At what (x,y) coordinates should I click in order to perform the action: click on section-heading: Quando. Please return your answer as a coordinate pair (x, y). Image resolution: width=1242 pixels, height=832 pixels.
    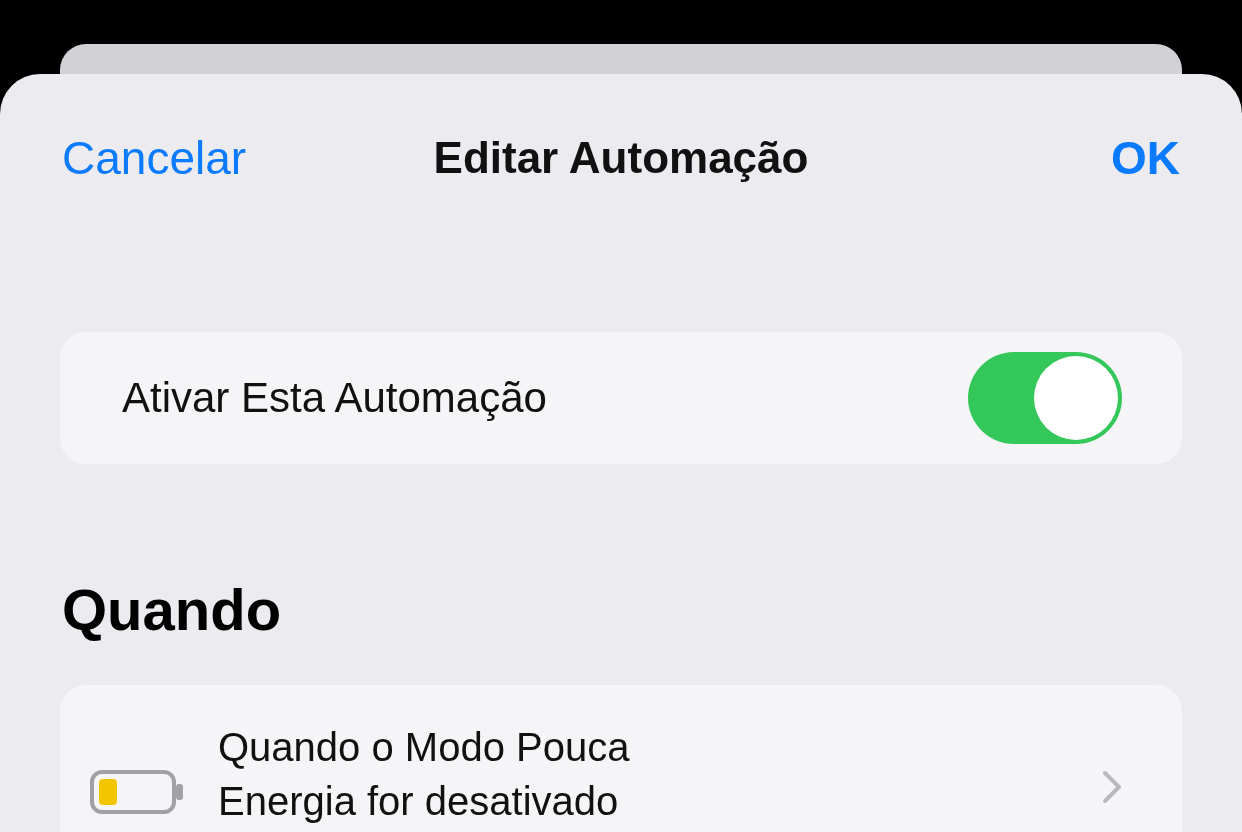
    Looking at the image, I should click on (172, 610).